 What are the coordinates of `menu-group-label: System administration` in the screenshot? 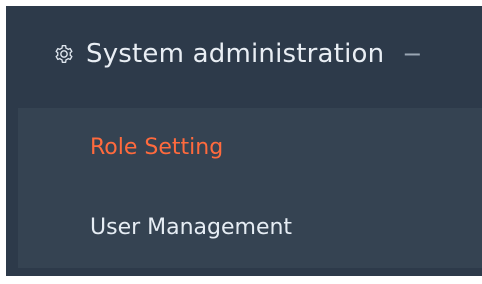 It's located at (235, 54).